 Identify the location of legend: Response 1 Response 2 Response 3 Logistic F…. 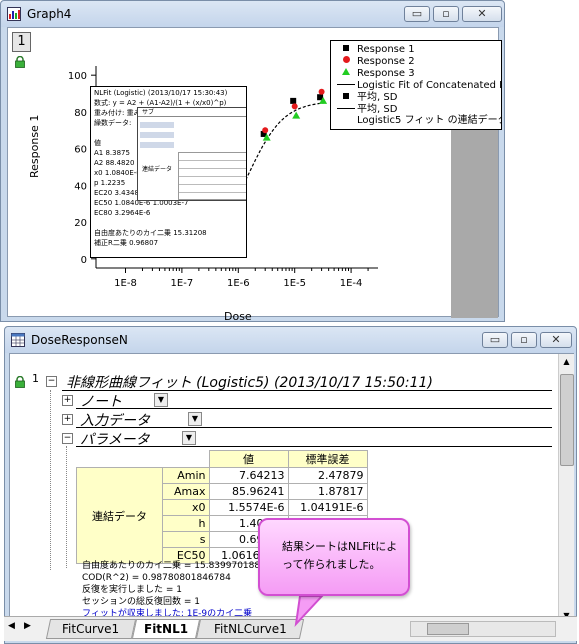
(416, 85).